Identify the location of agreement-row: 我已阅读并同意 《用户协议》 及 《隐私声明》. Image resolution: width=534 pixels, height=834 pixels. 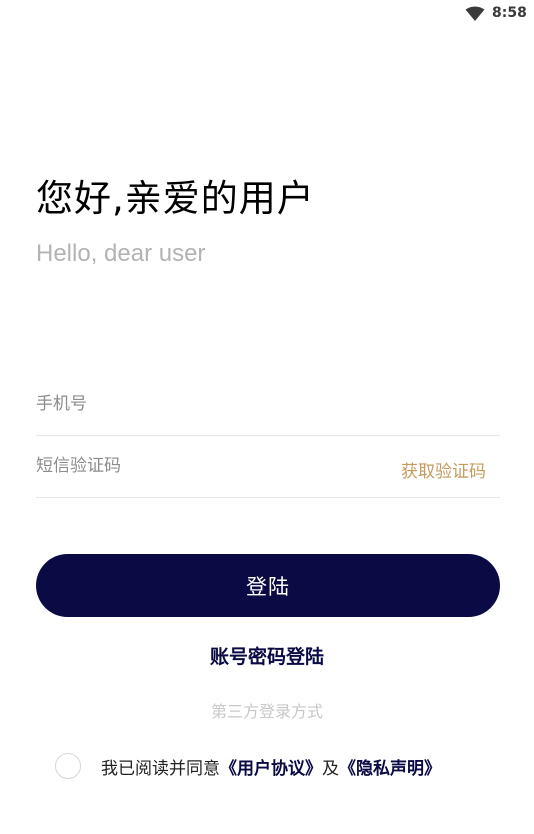
(248, 766).